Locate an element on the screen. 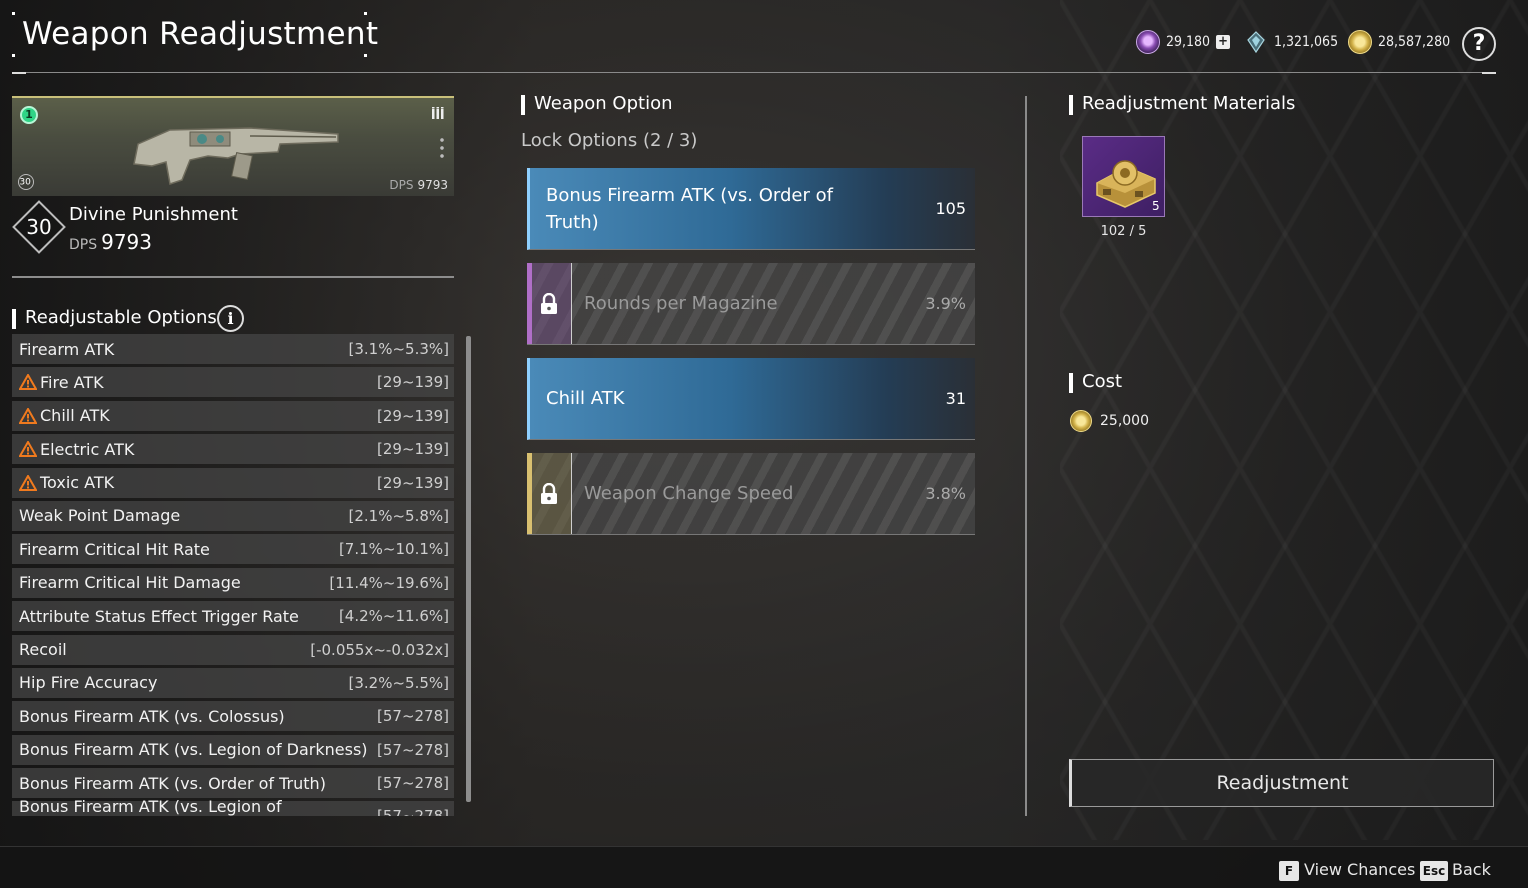  option-name-group: Firearm Critical Hit Rate is located at coordinates (114, 549).